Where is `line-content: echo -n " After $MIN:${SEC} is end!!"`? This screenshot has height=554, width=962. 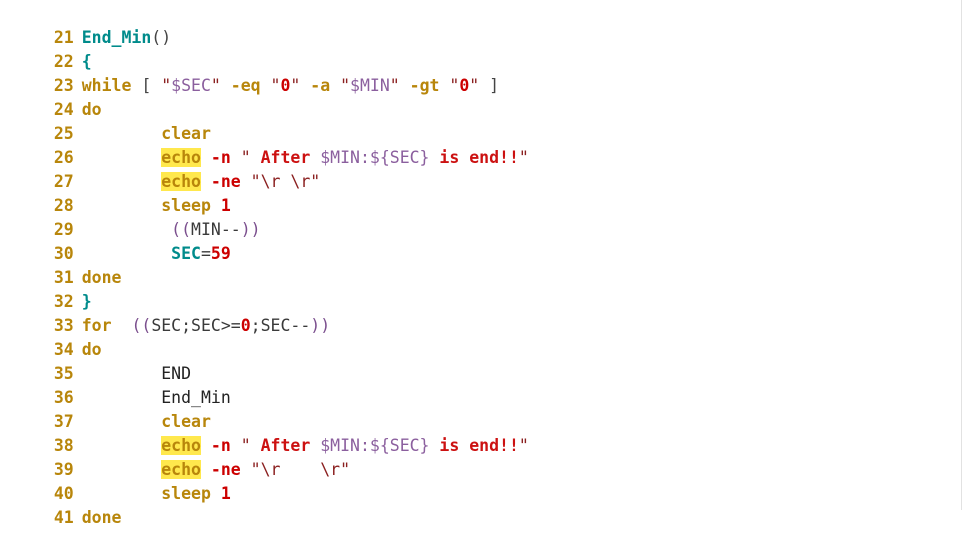 line-content: echo -n " After $MIN:${SEC} is end!!" is located at coordinates (305, 445).